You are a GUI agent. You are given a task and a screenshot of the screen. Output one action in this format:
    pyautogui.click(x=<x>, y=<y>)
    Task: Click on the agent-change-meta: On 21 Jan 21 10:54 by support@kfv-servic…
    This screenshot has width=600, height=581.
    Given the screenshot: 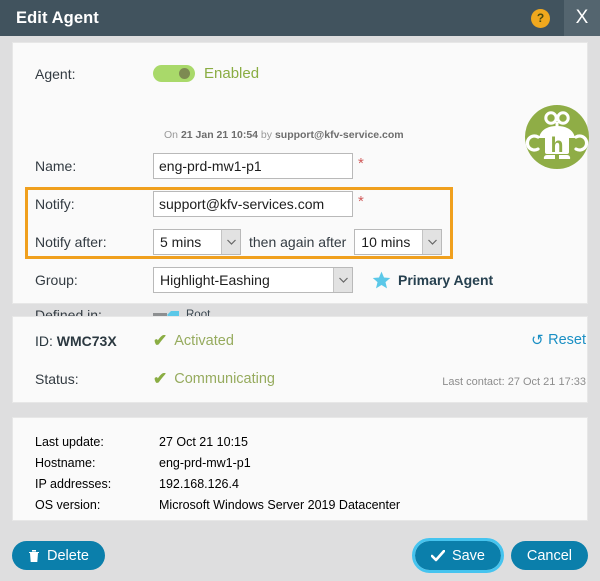 What is the action you would take?
    pyautogui.click(x=284, y=135)
    